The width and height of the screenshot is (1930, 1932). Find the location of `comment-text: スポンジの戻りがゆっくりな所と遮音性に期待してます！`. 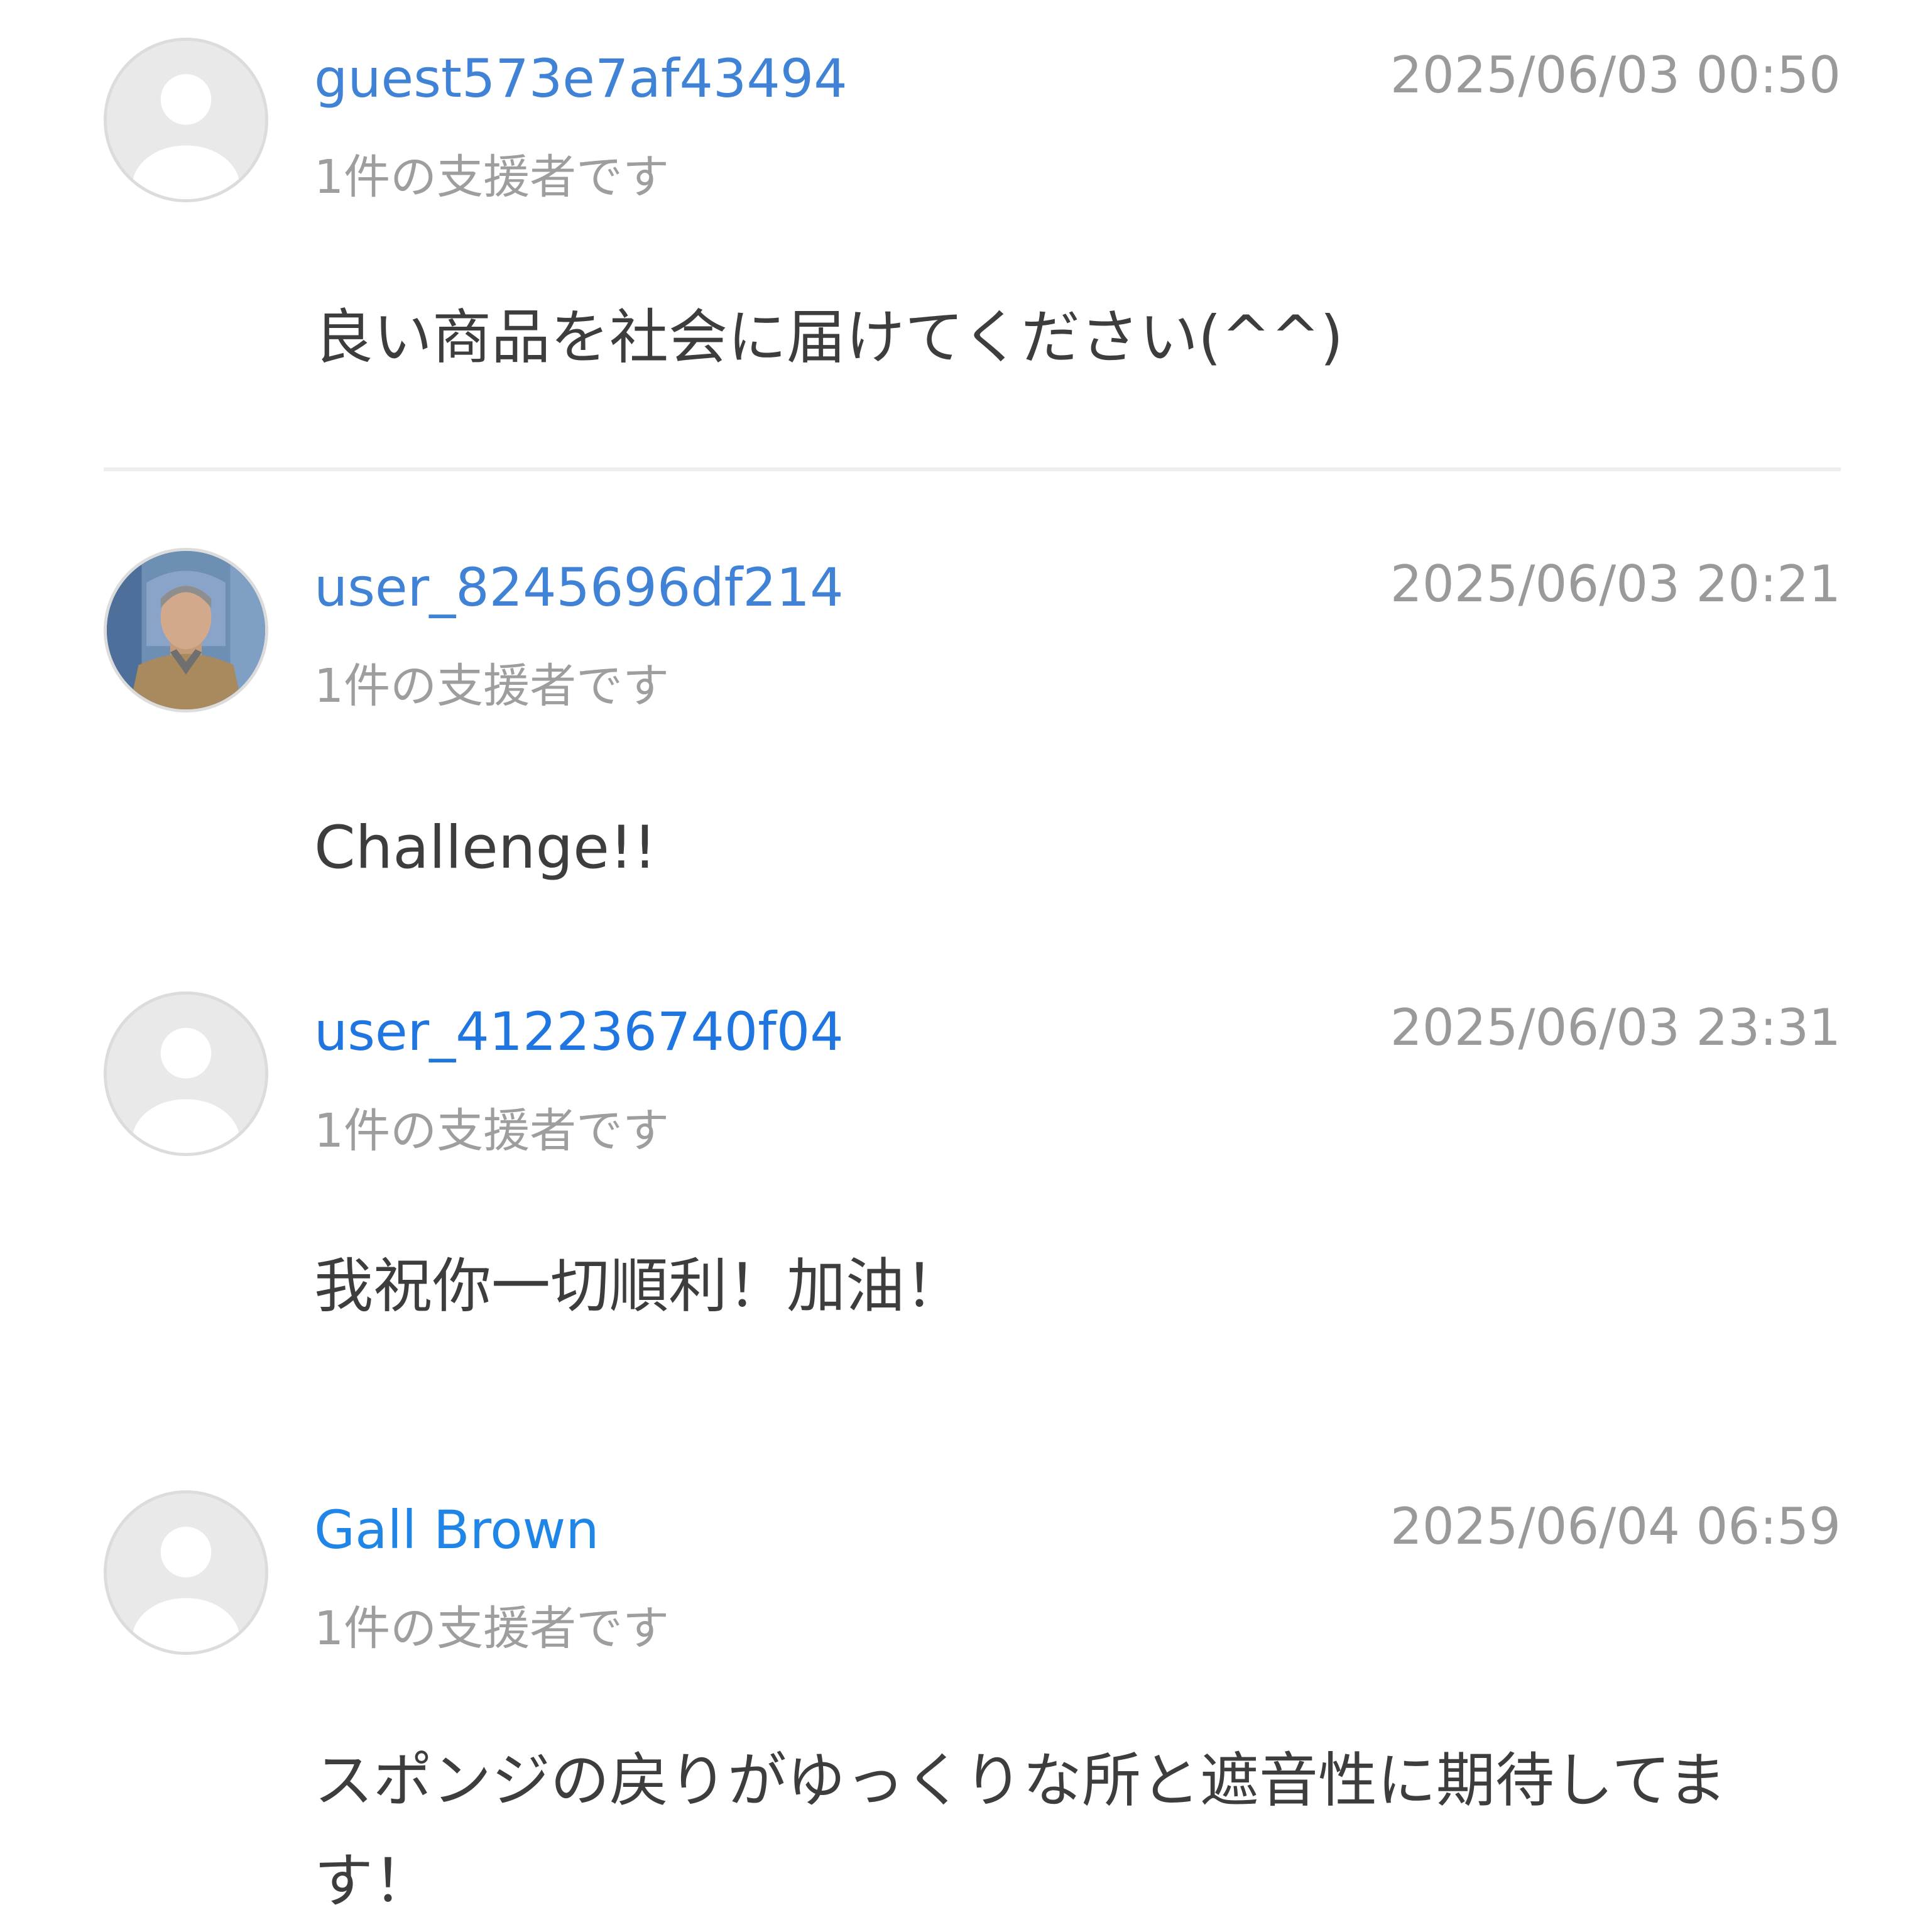

comment-text: スポンジの戻りがゆっくりな所と遮音性に期待してます！ is located at coordinates (1020, 1831).